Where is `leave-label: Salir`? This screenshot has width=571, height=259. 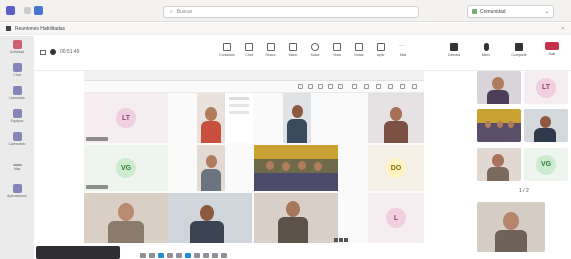 leave-label: Salir is located at coordinates (552, 54).